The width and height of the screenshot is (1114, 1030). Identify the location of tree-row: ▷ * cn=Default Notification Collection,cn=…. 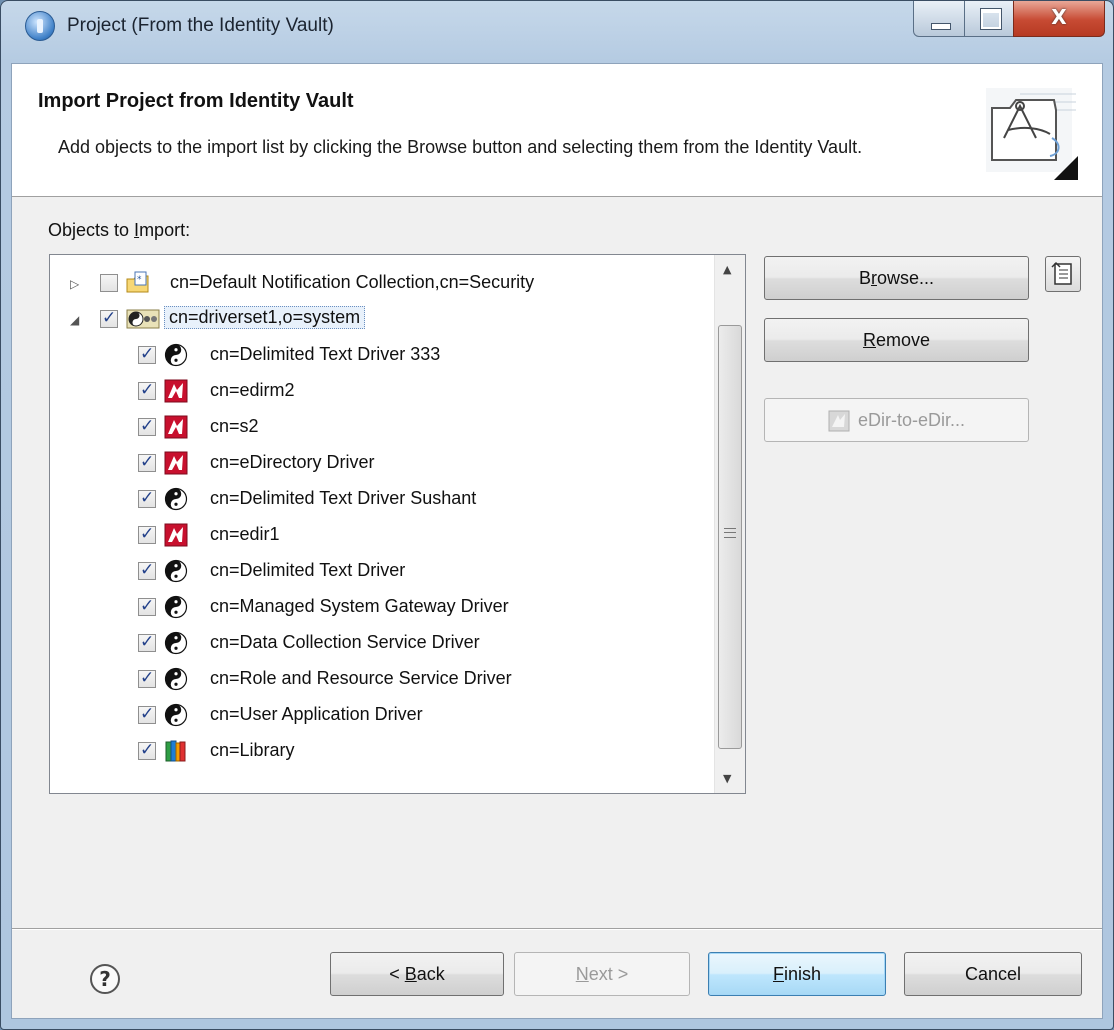
(380, 284).